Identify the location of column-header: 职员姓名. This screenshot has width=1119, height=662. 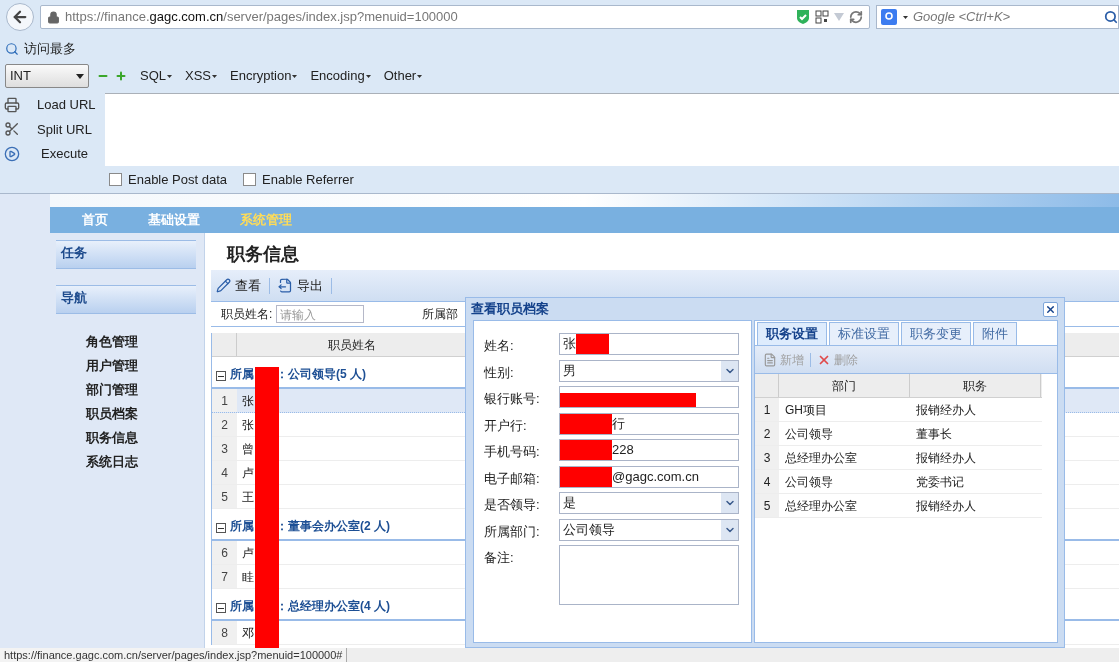
(352, 344).